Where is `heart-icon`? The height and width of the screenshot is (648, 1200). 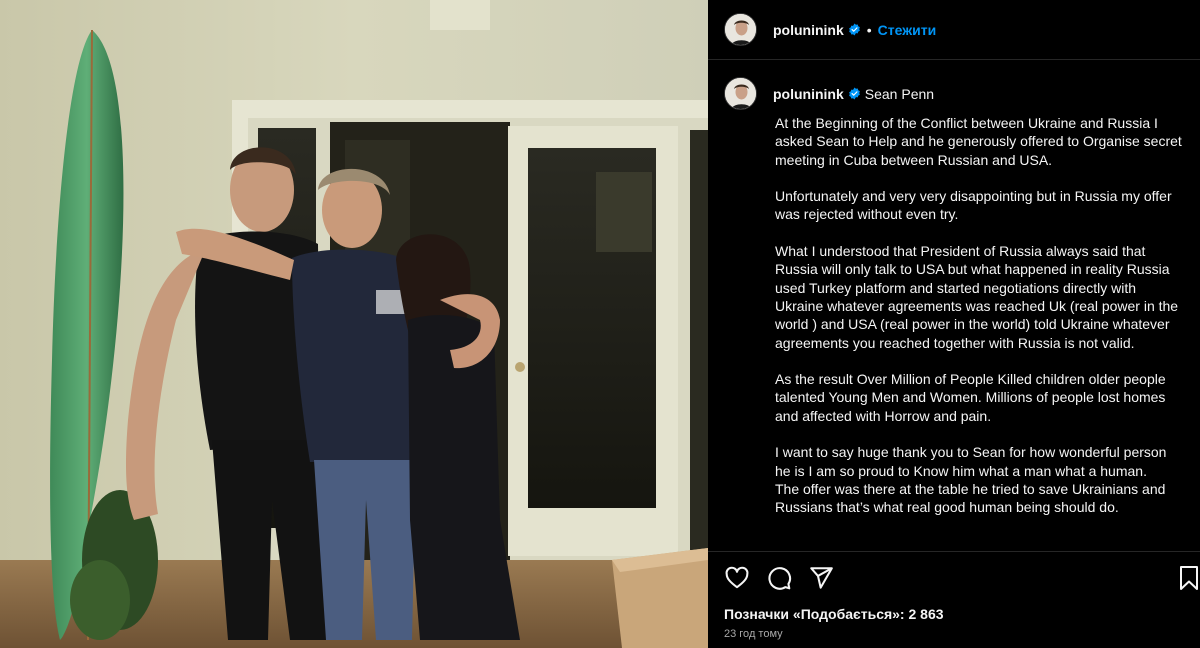
heart-icon is located at coordinates (737, 578).